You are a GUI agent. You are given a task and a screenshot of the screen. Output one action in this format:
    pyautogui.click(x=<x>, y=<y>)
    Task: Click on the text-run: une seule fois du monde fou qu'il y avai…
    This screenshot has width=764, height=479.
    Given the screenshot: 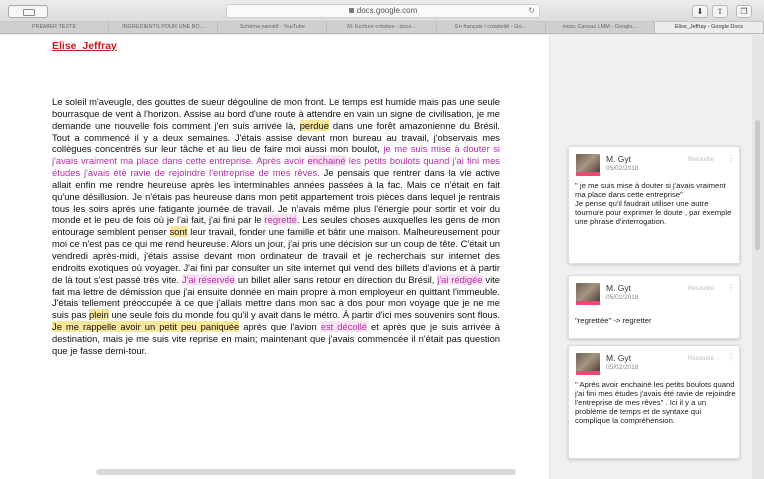 What is the action you would take?
    pyautogui.click(x=304, y=315)
    